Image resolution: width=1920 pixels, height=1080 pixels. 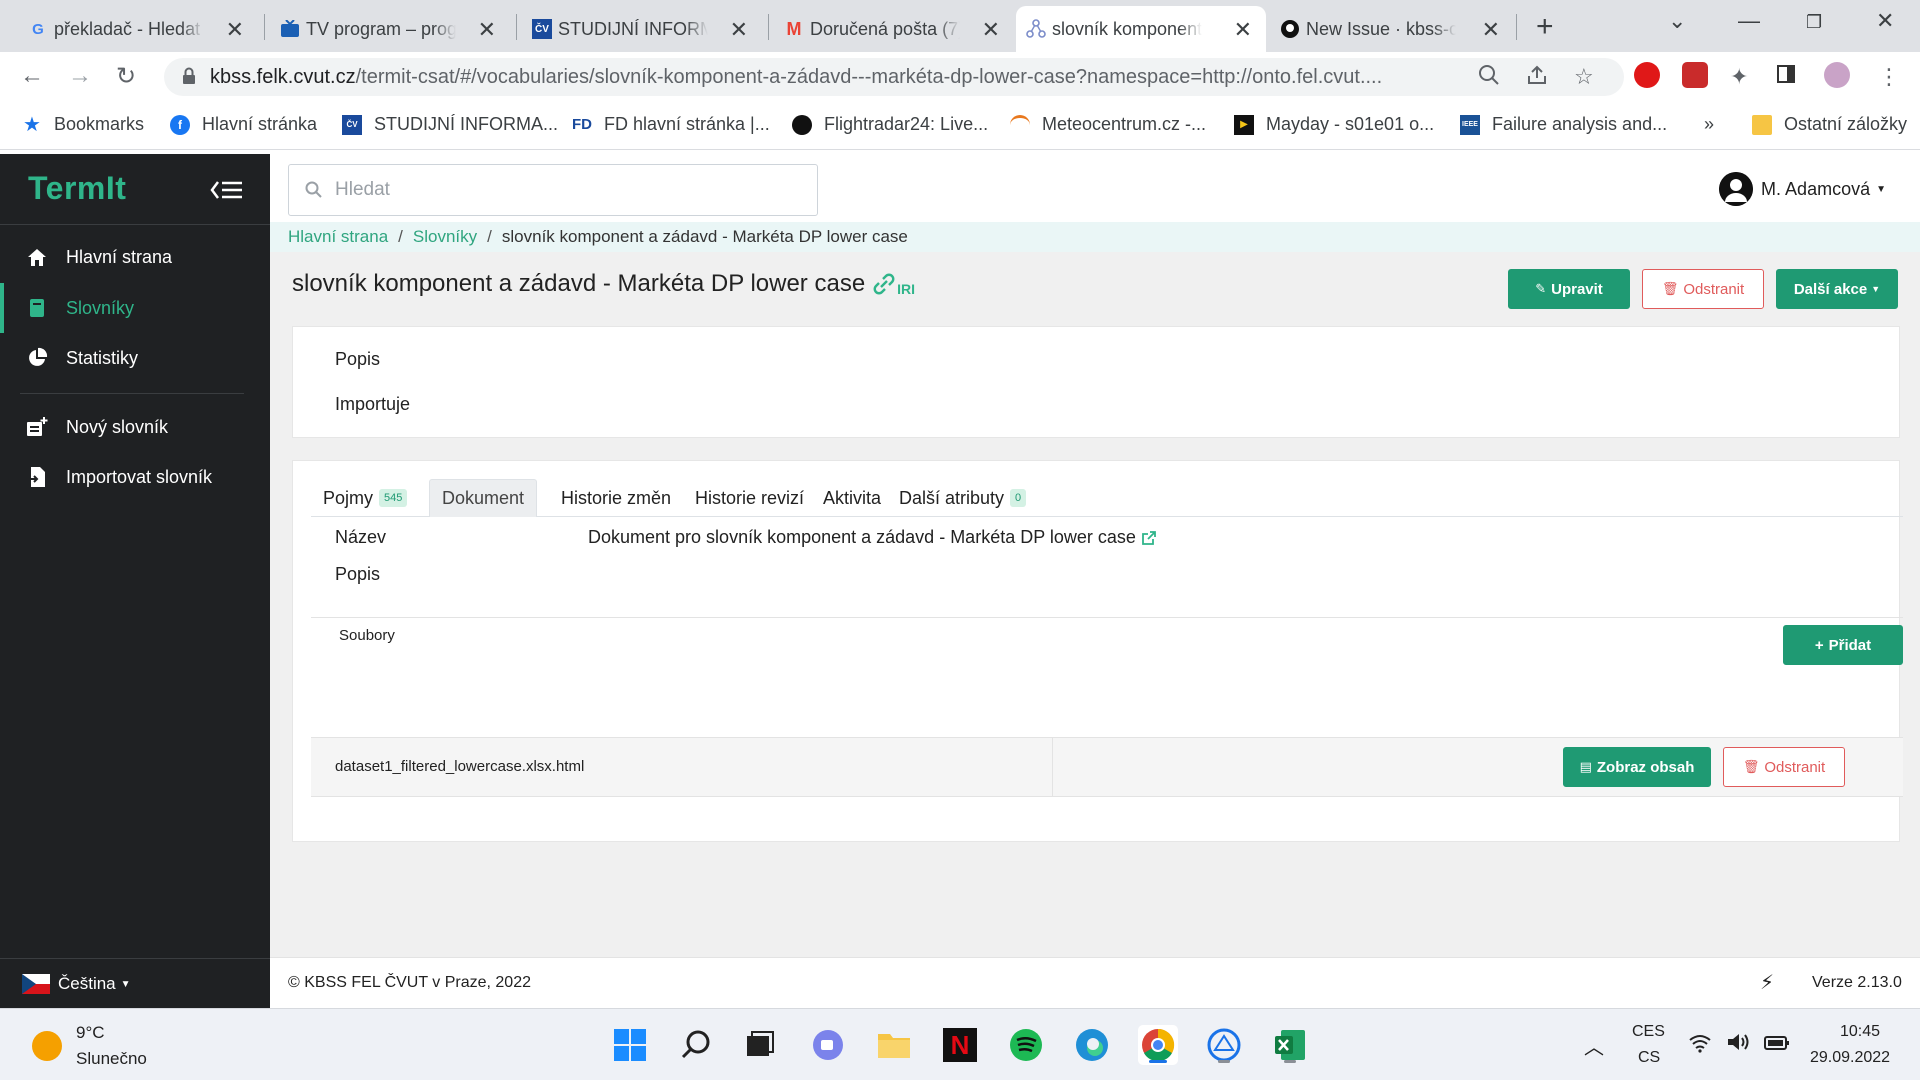 What do you see at coordinates (483, 498) in the screenshot?
I see `tab-document: Dokument` at bounding box center [483, 498].